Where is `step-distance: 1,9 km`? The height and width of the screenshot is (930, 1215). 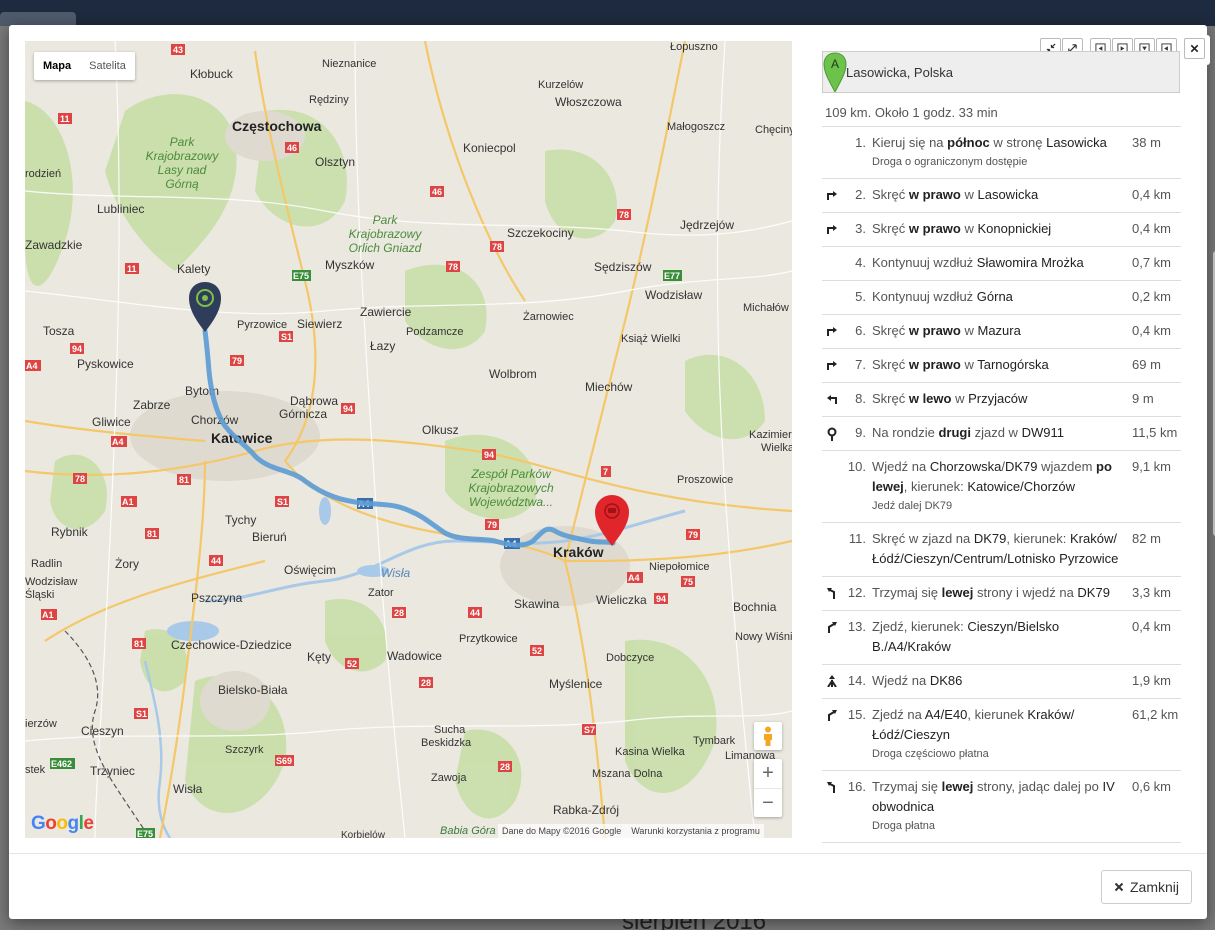 step-distance: 1,9 km is located at coordinates (1152, 680).